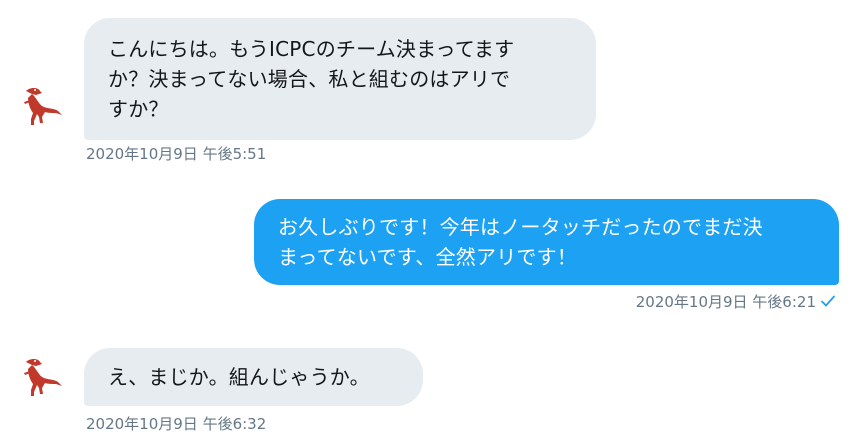 Image resolution: width=856 pixels, height=443 pixels. What do you see at coordinates (520, 242) in the screenshot?
I see `message-text: お久しぶりです！今年はノータッチだったのでまだ決 まってないです、全然アリです！` at bounding box center [520, 242].